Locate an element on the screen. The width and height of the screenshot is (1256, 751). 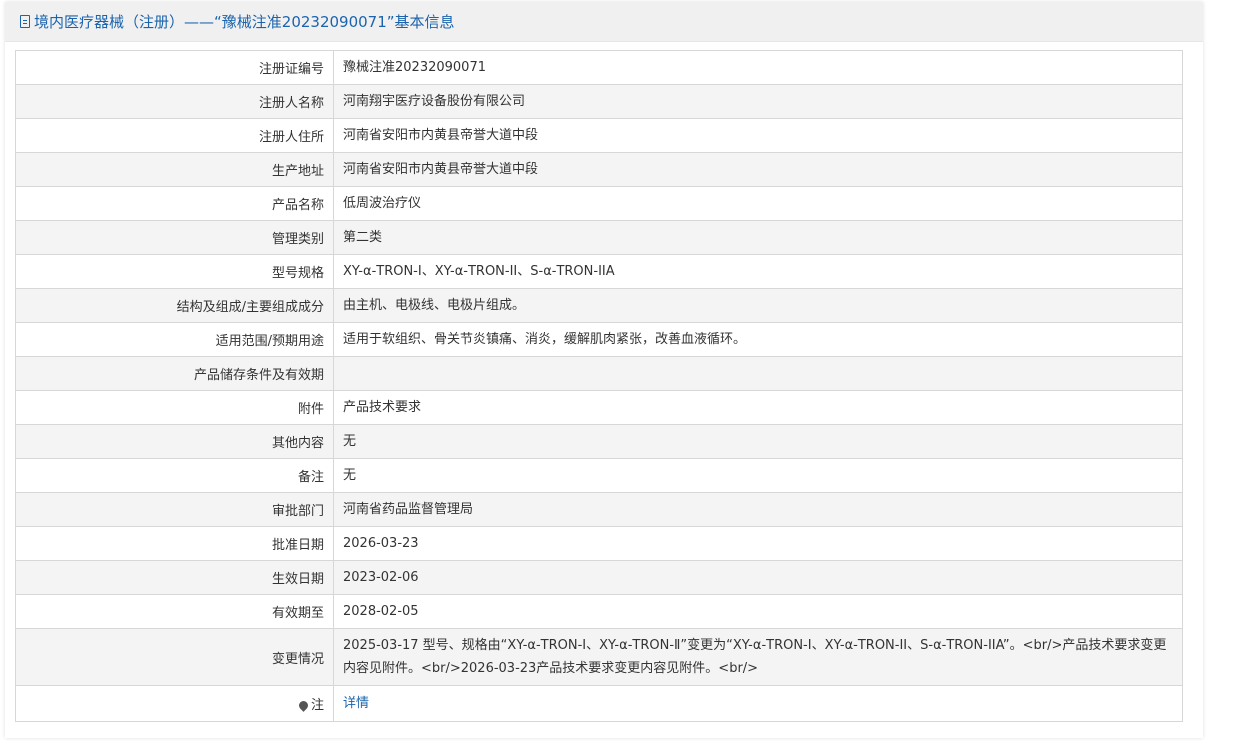
row-label: 其他内容 is located at coordinates (174, 441).